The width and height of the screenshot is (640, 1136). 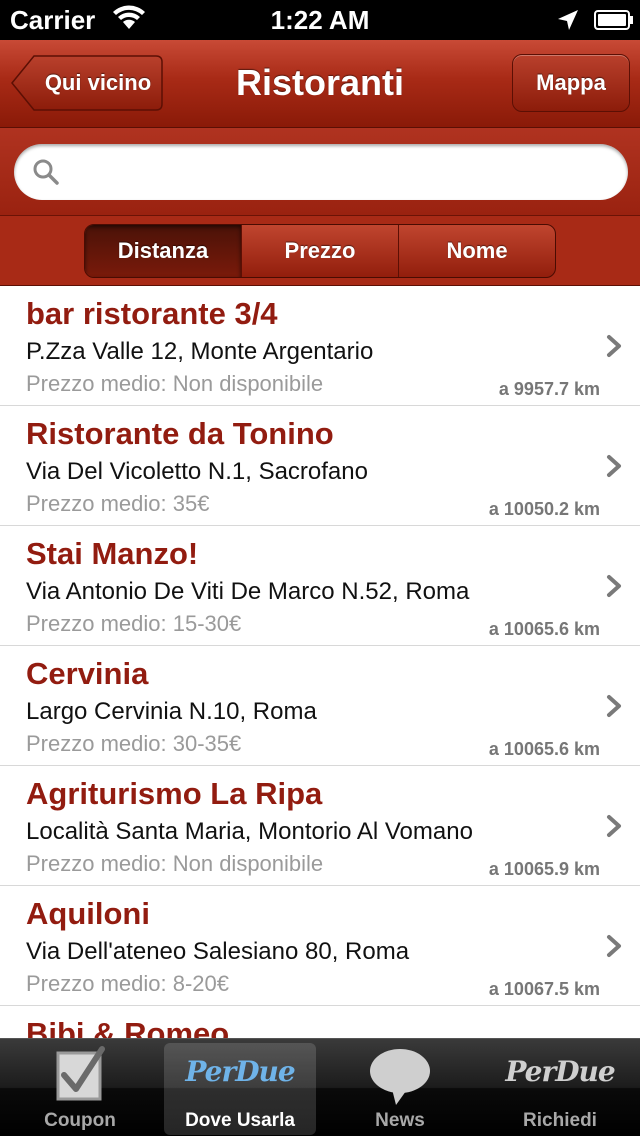 I want to click on search-bar, so click(x=320, y=172).